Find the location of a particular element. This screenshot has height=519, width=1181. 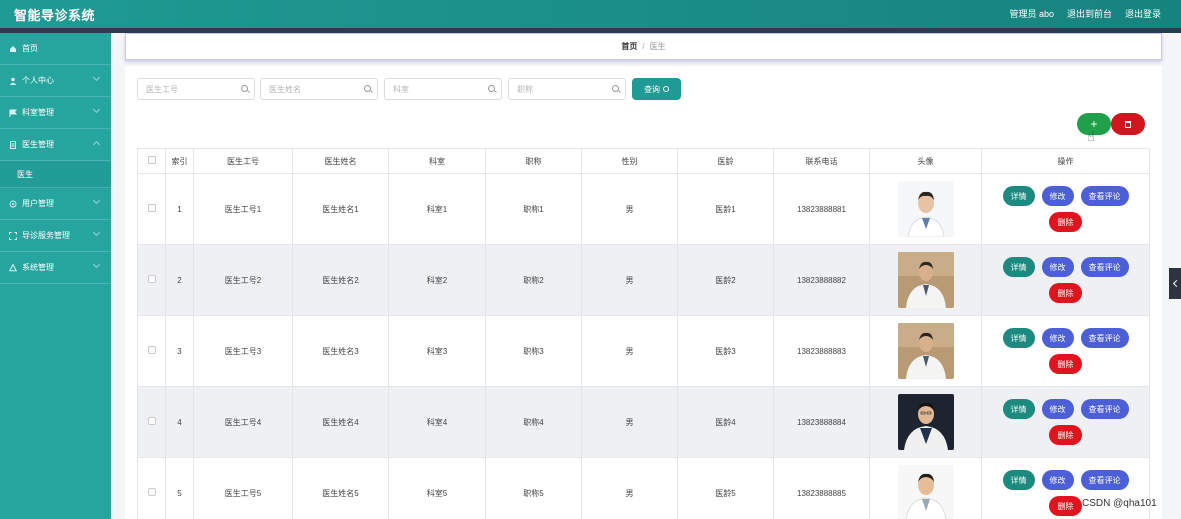

sidebar-item-guidance: 导诊服务管理 is located at coordinates (55, 236).